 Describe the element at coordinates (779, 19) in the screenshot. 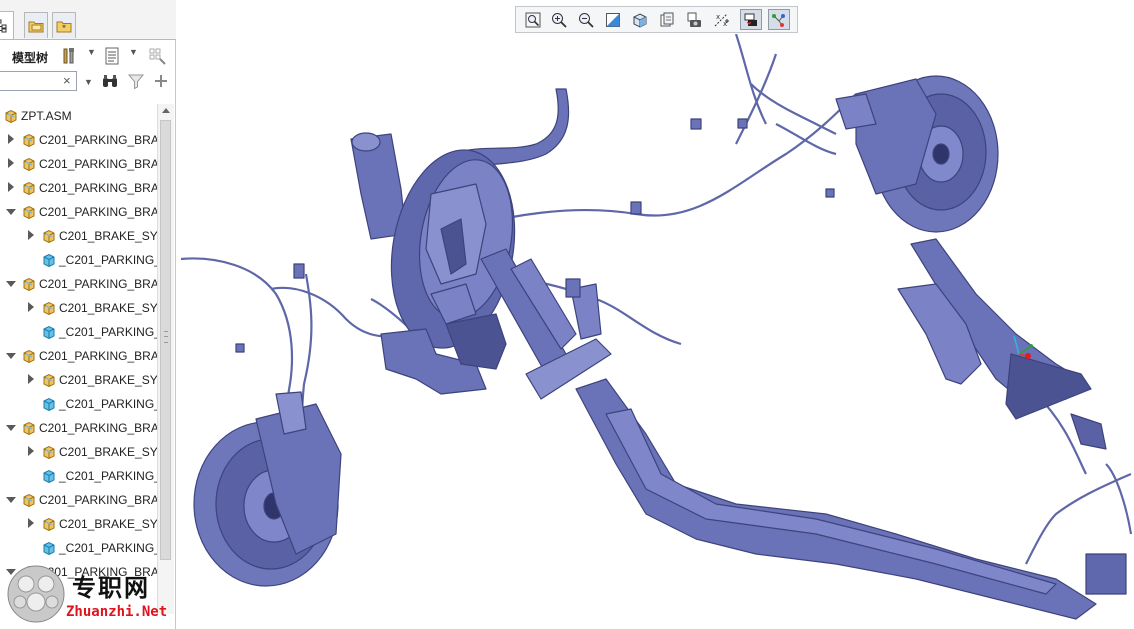

I see `annotation-display-button` at that location.